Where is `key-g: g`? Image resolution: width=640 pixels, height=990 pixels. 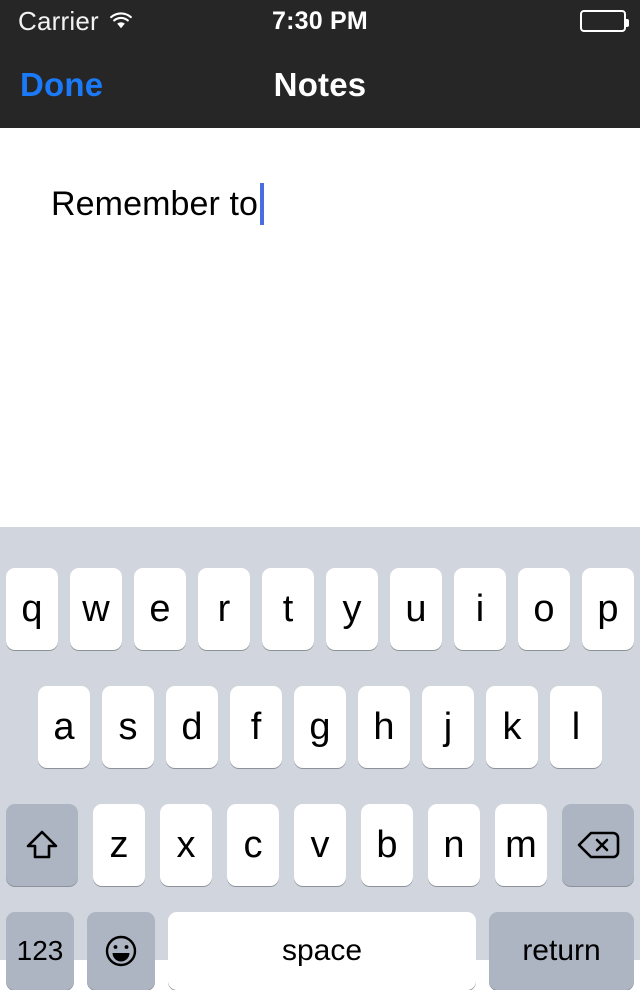 key-g: g is located at coordinates (320, 727).